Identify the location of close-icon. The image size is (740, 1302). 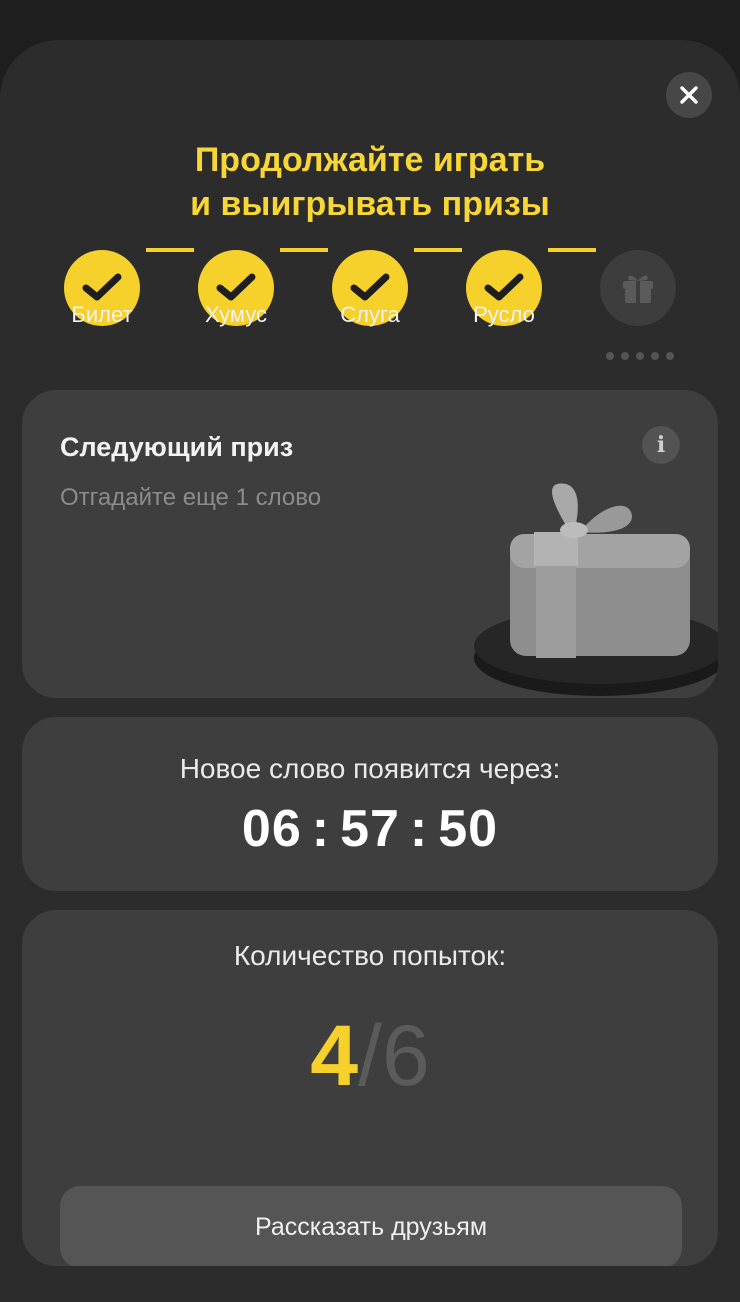
(689, 95).